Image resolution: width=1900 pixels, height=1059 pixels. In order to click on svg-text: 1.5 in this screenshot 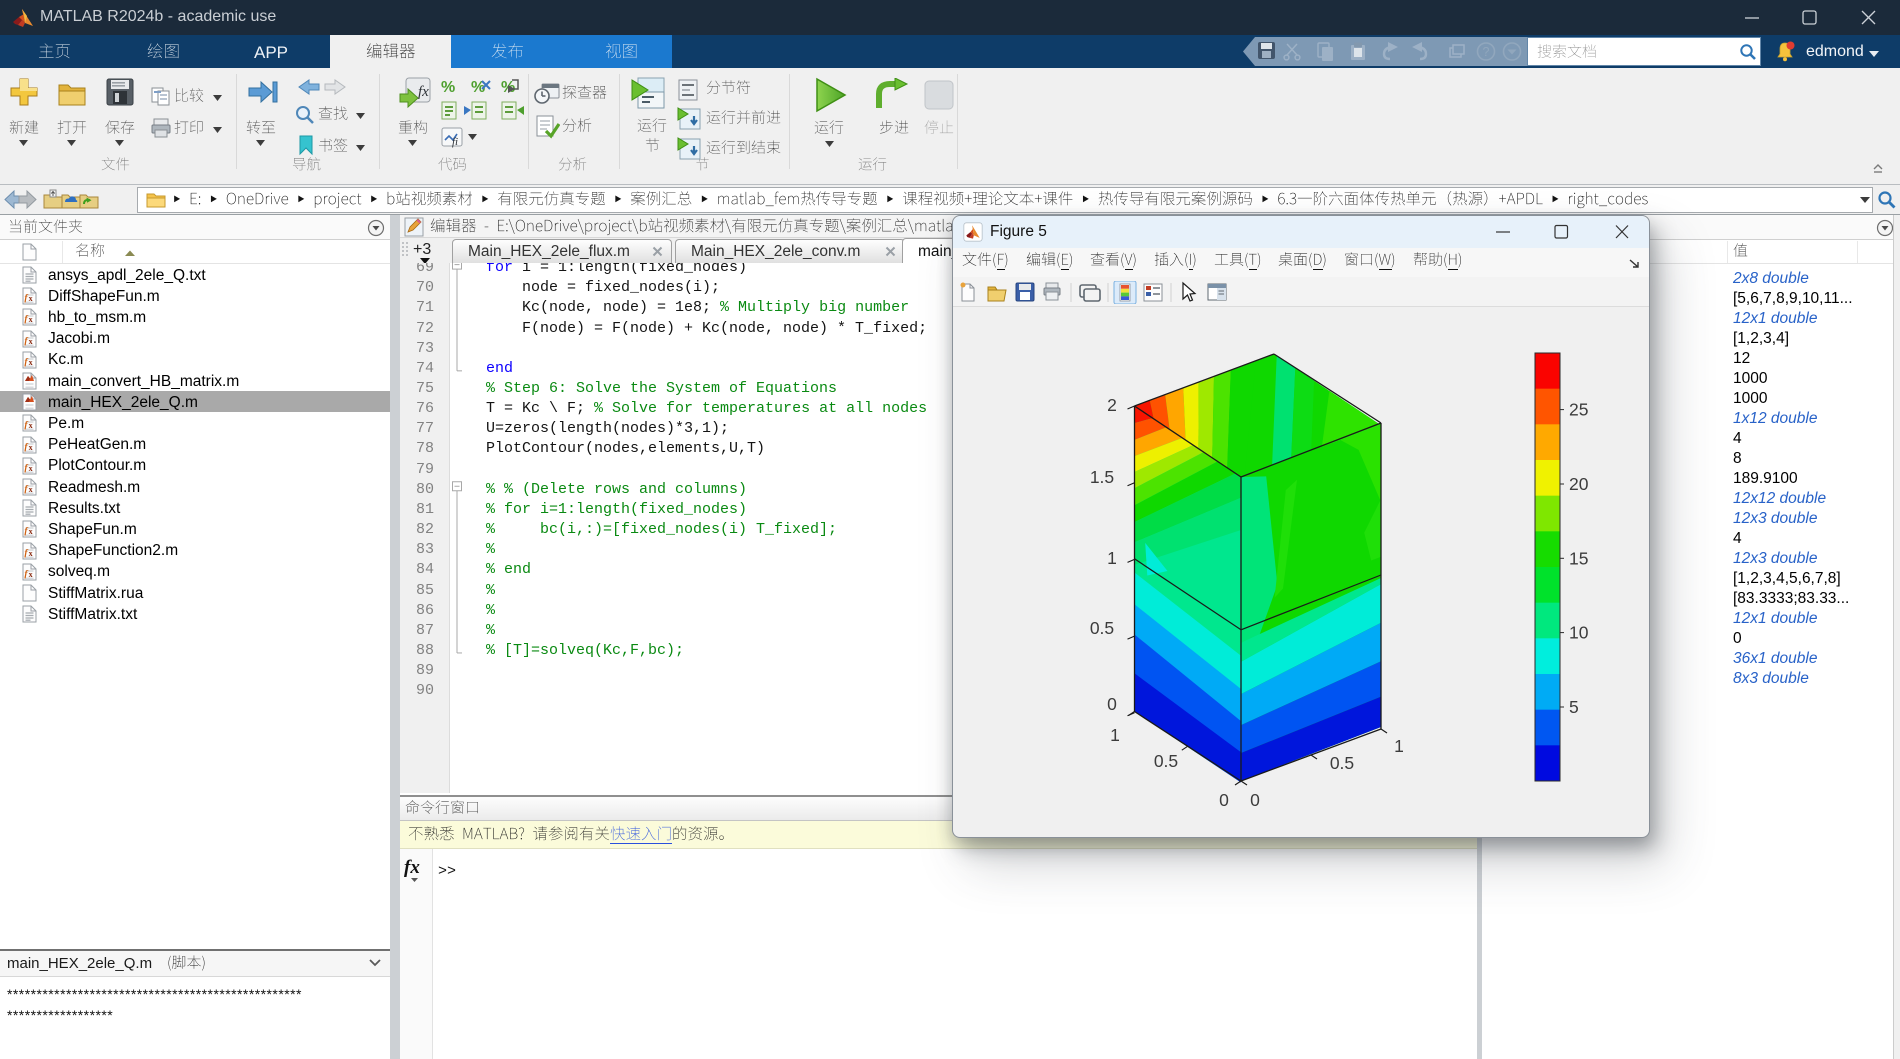, I will do `click(1102, 477)`.